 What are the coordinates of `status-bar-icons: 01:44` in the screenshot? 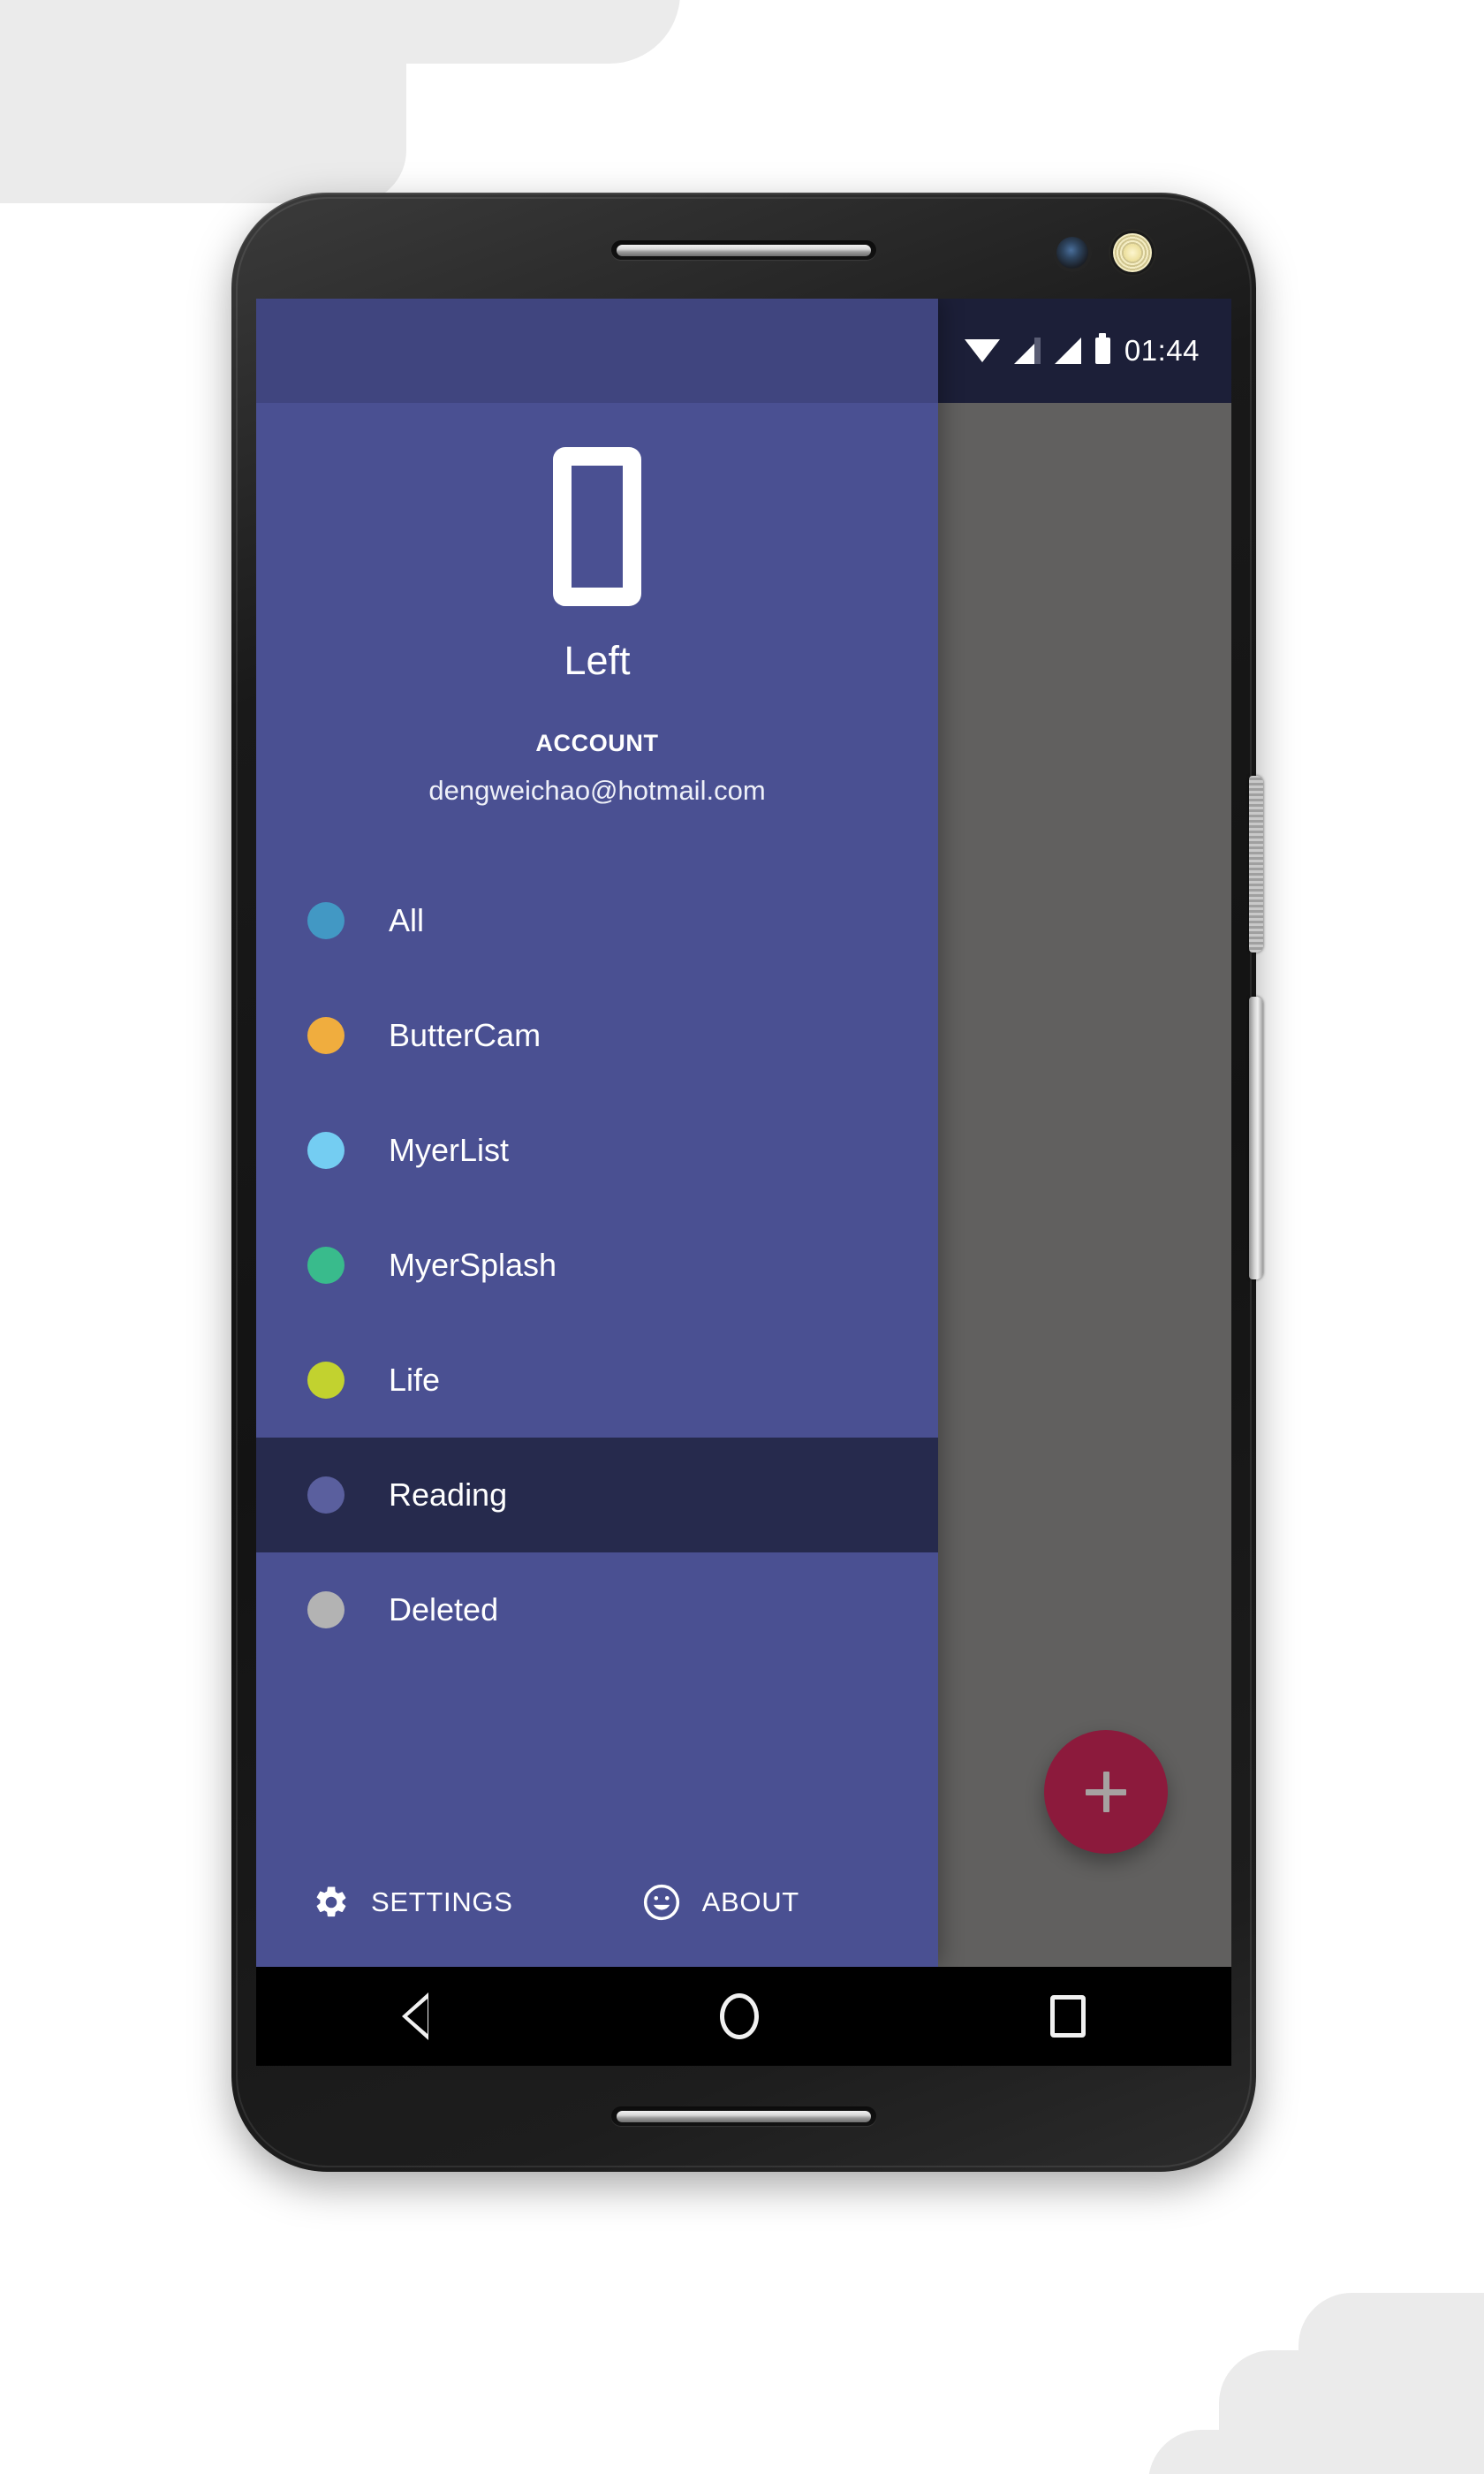 It's located at (1082, 351).